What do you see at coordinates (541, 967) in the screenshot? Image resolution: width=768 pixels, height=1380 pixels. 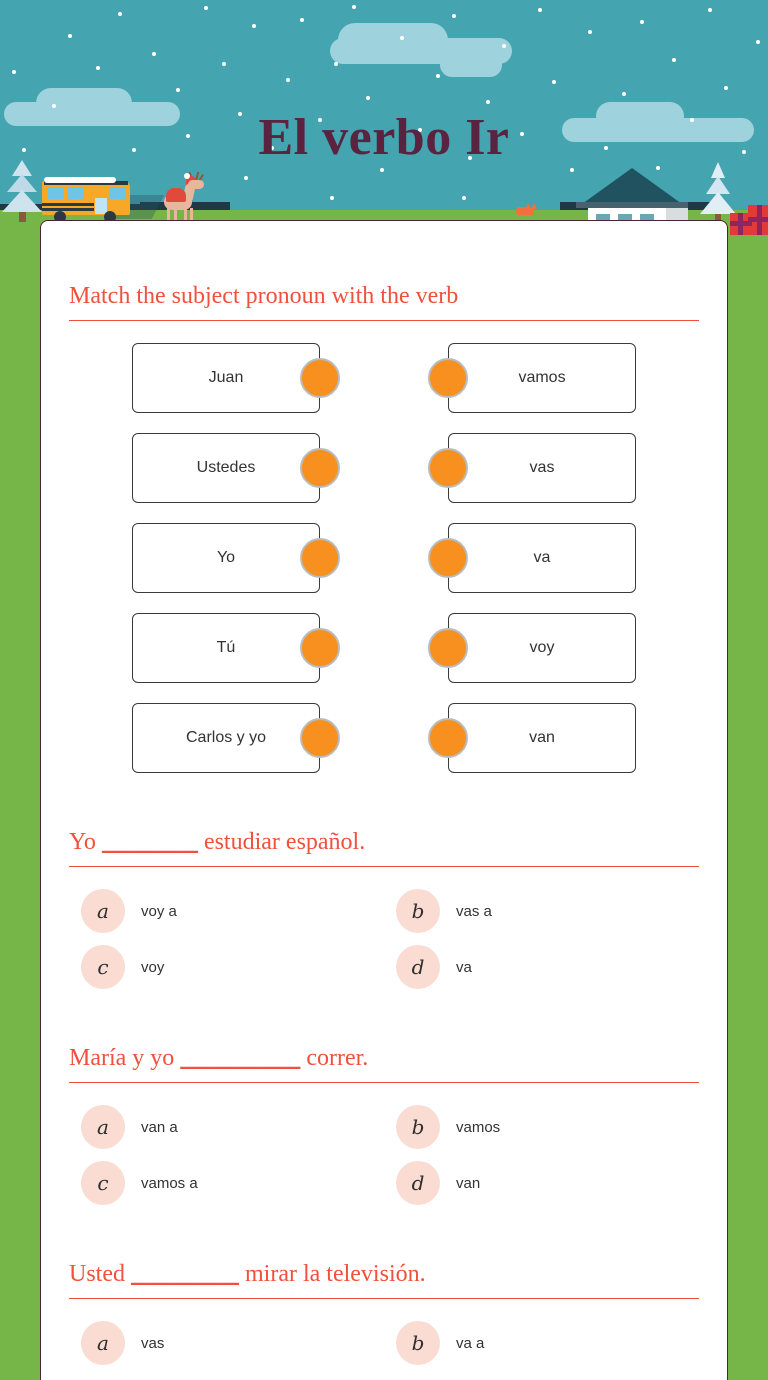 I see `option-item: d va` at bounding box center [541, 967].